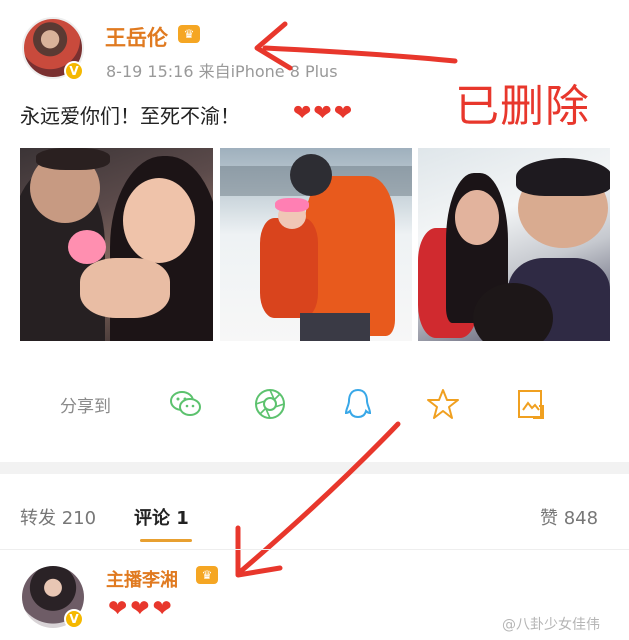 The image size is (629, 640). Describe the element at coordinates (522, 106) in the screenshot. I see `deleted-annotation: 已删除` at that location.